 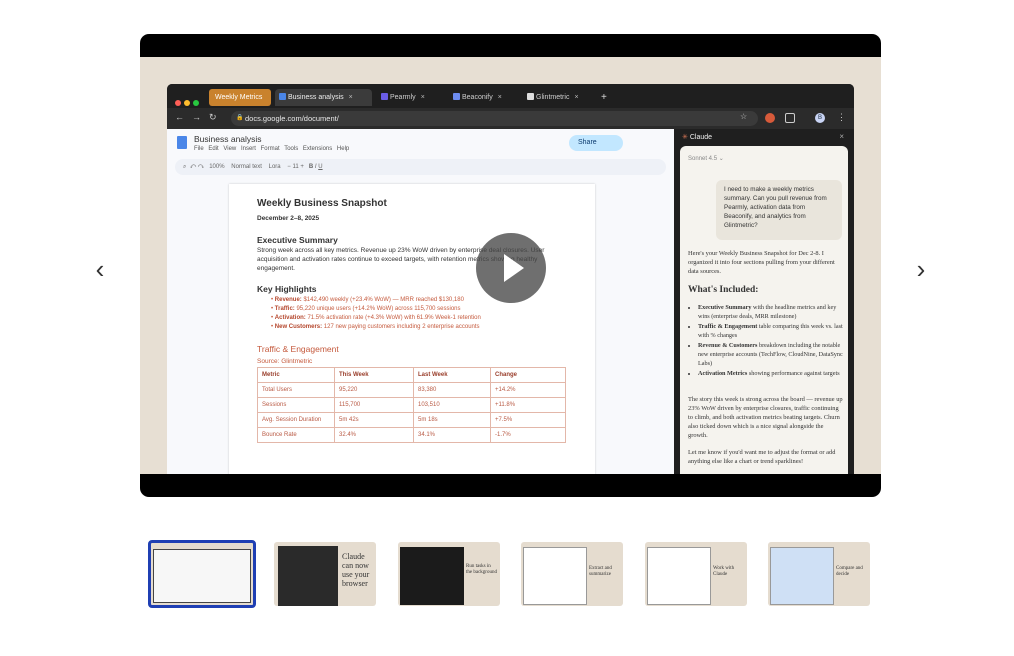 I want to click on menu-edit: Edit, so click(x=213, y=149).